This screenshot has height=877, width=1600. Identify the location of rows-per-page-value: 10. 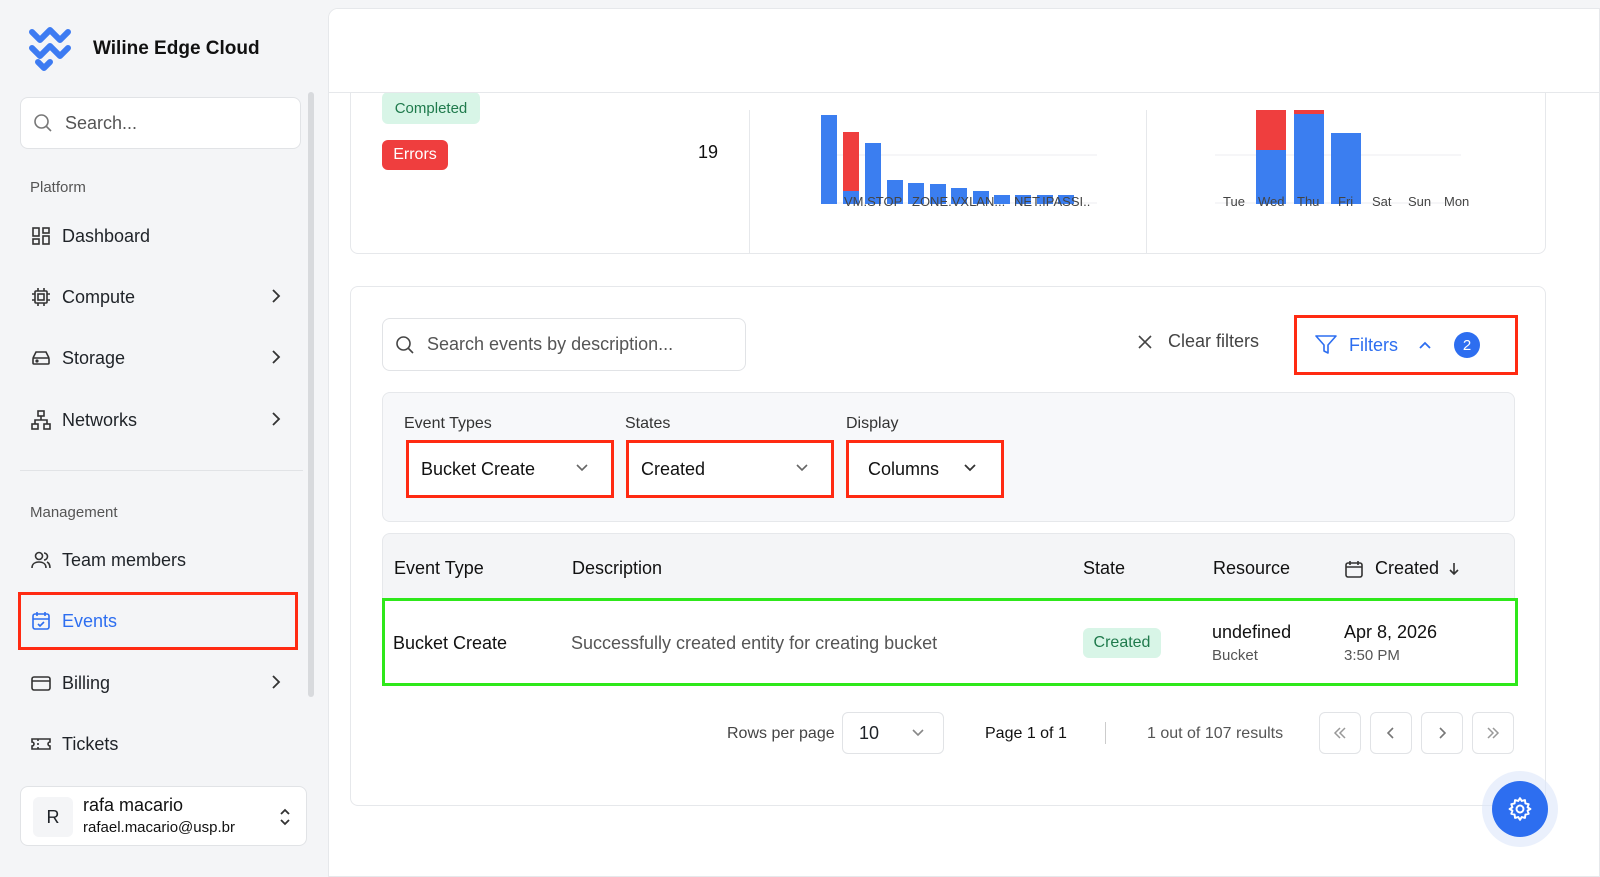
(869, 732).